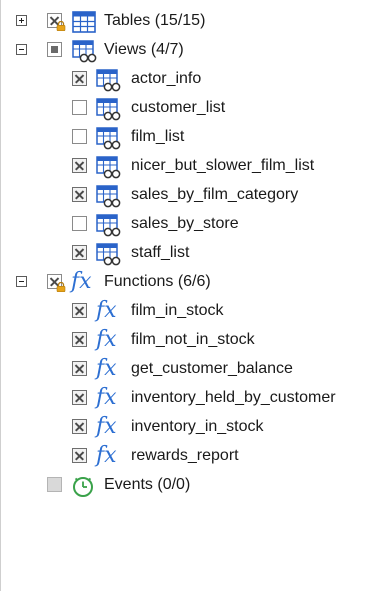 This screenshot has width=387, height=591. What do you see at coordinates (21, 20) in the screenshot?
I see `expand-toggle-tables` at bounding box center [21, 20].